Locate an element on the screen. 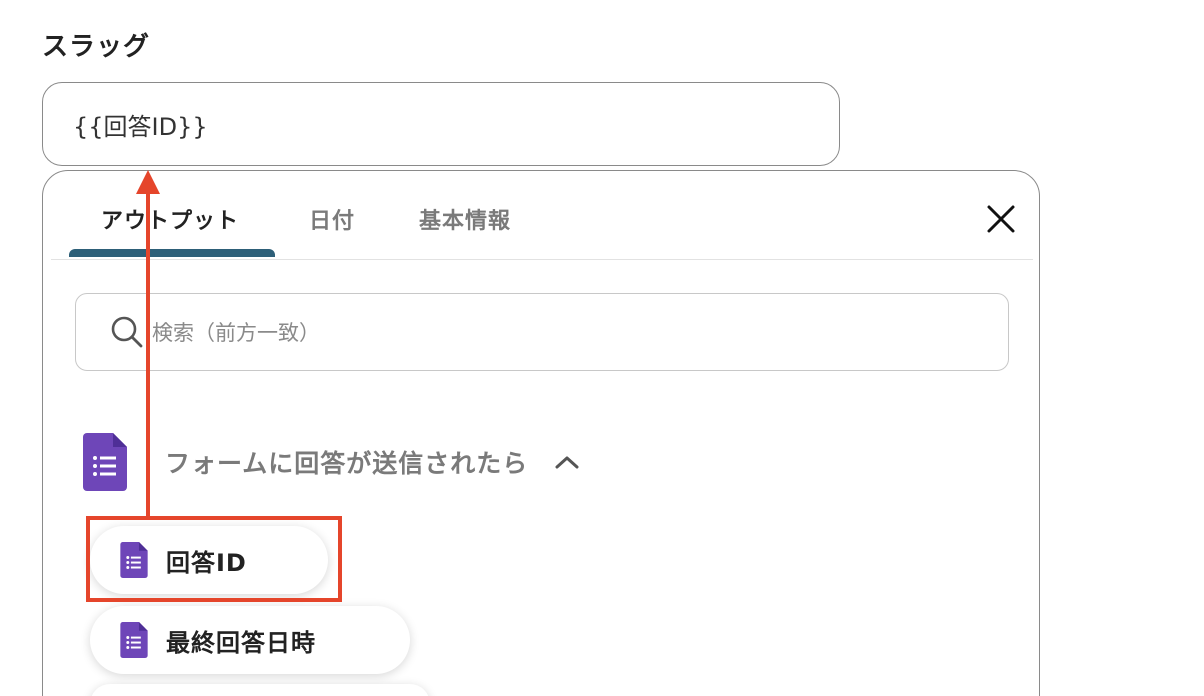 This screenshot has width=1204, height=696. slug-input-value: {{回答ID}} is located at coordinates (140, 126).